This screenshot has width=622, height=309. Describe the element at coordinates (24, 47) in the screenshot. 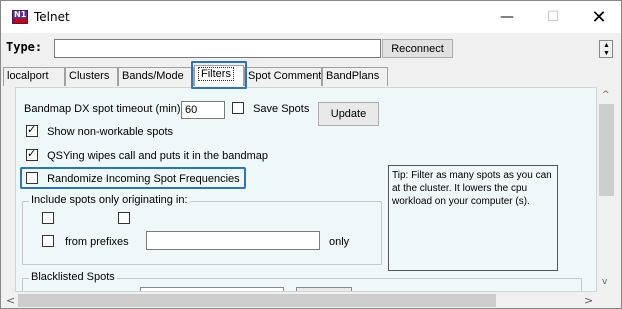

I see `type-label: Type:` at that location.